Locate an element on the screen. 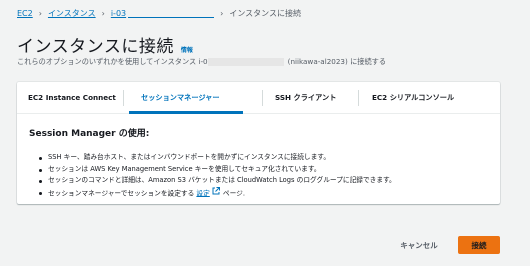  list-item-text: セッションマネージャーでセッションを設定する is located at coordinates (121, 192).